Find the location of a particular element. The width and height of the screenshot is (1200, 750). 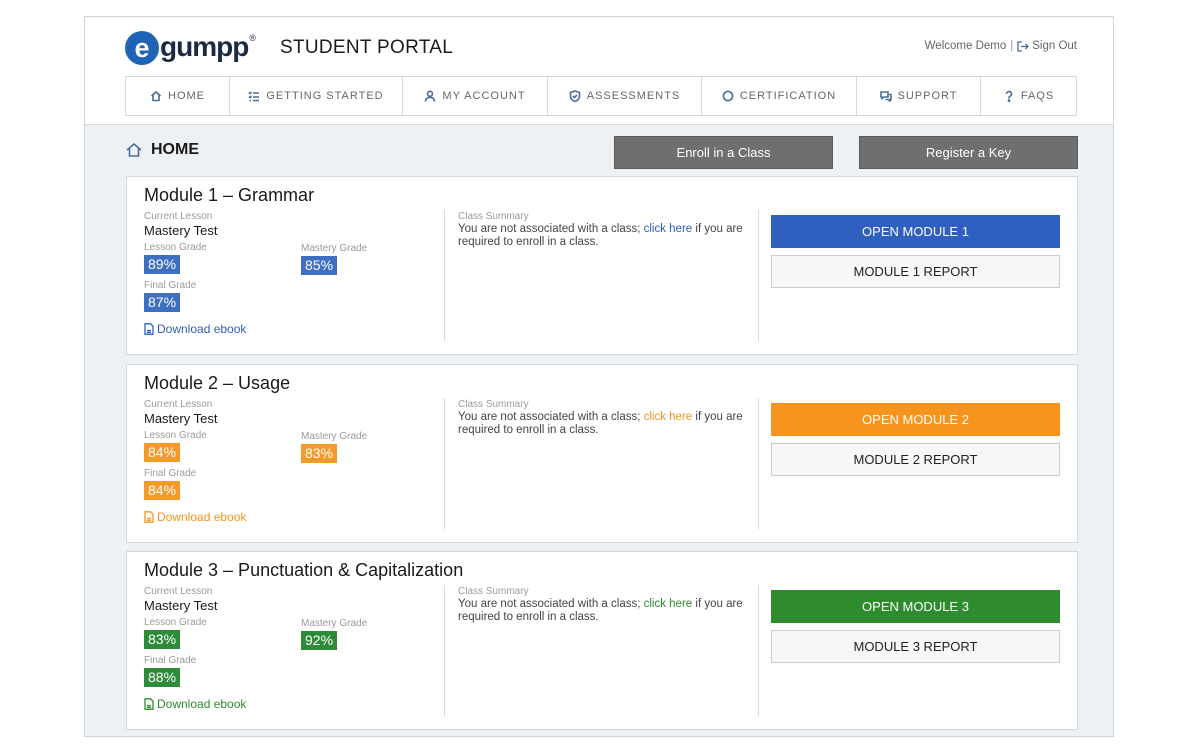

final-grade-badge: 84% is located at coordinates (162, 490).